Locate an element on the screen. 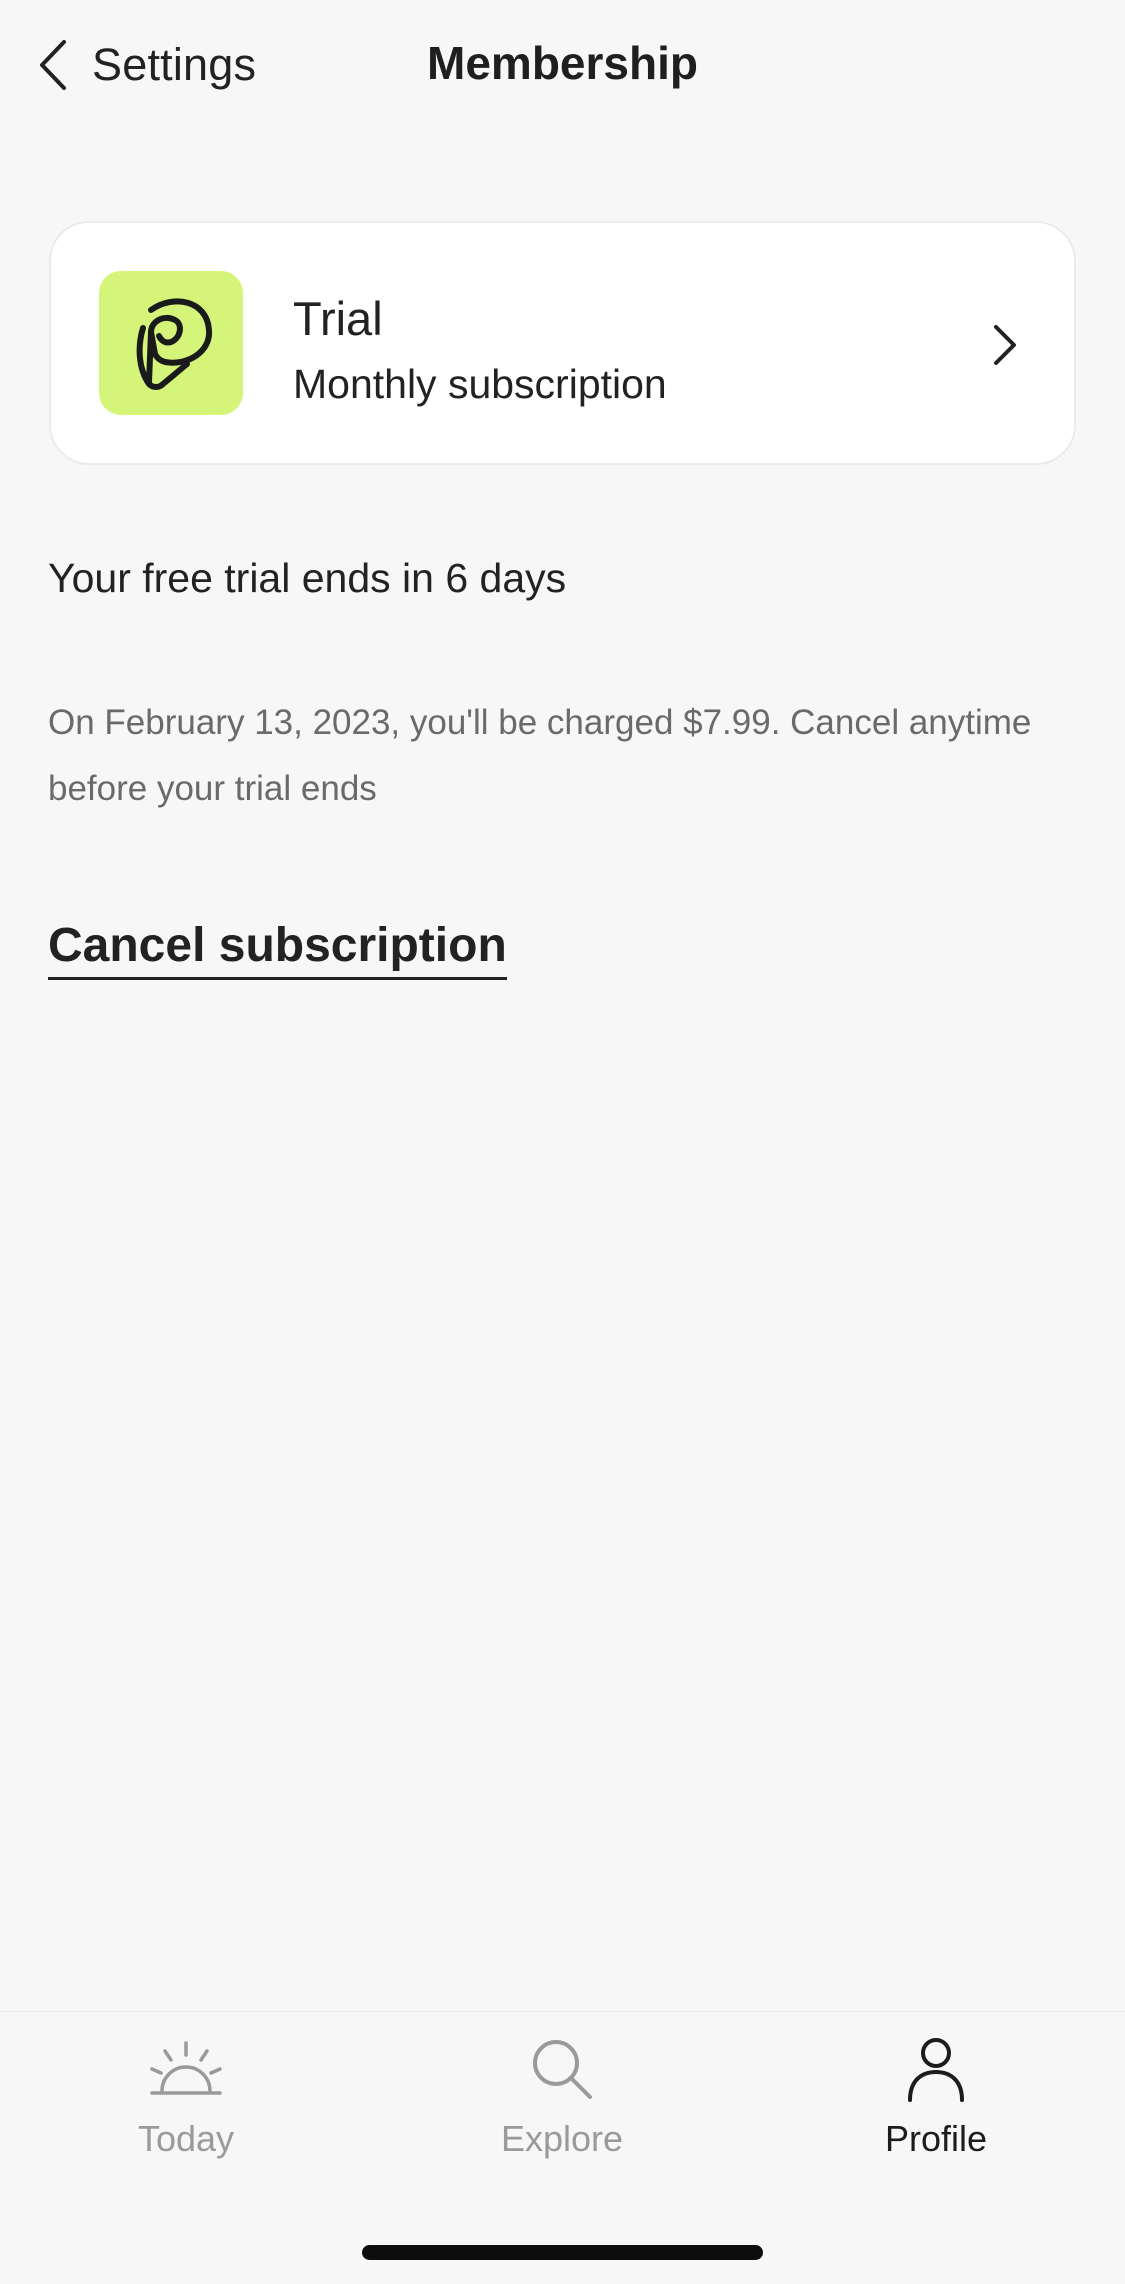  tab-today-label: Today is located at coordinates (186, 2138).